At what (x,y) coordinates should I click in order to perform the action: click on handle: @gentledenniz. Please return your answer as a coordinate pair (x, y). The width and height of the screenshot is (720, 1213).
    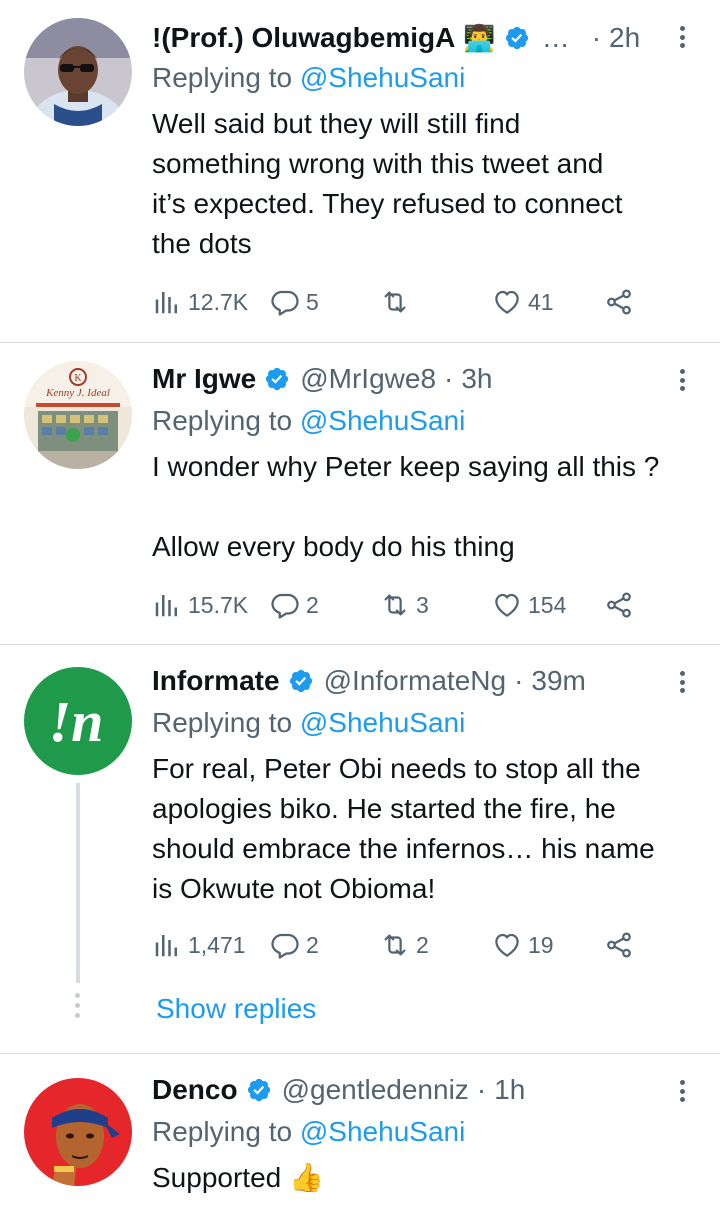
    Looking at the image, I should click on (375, 1090).